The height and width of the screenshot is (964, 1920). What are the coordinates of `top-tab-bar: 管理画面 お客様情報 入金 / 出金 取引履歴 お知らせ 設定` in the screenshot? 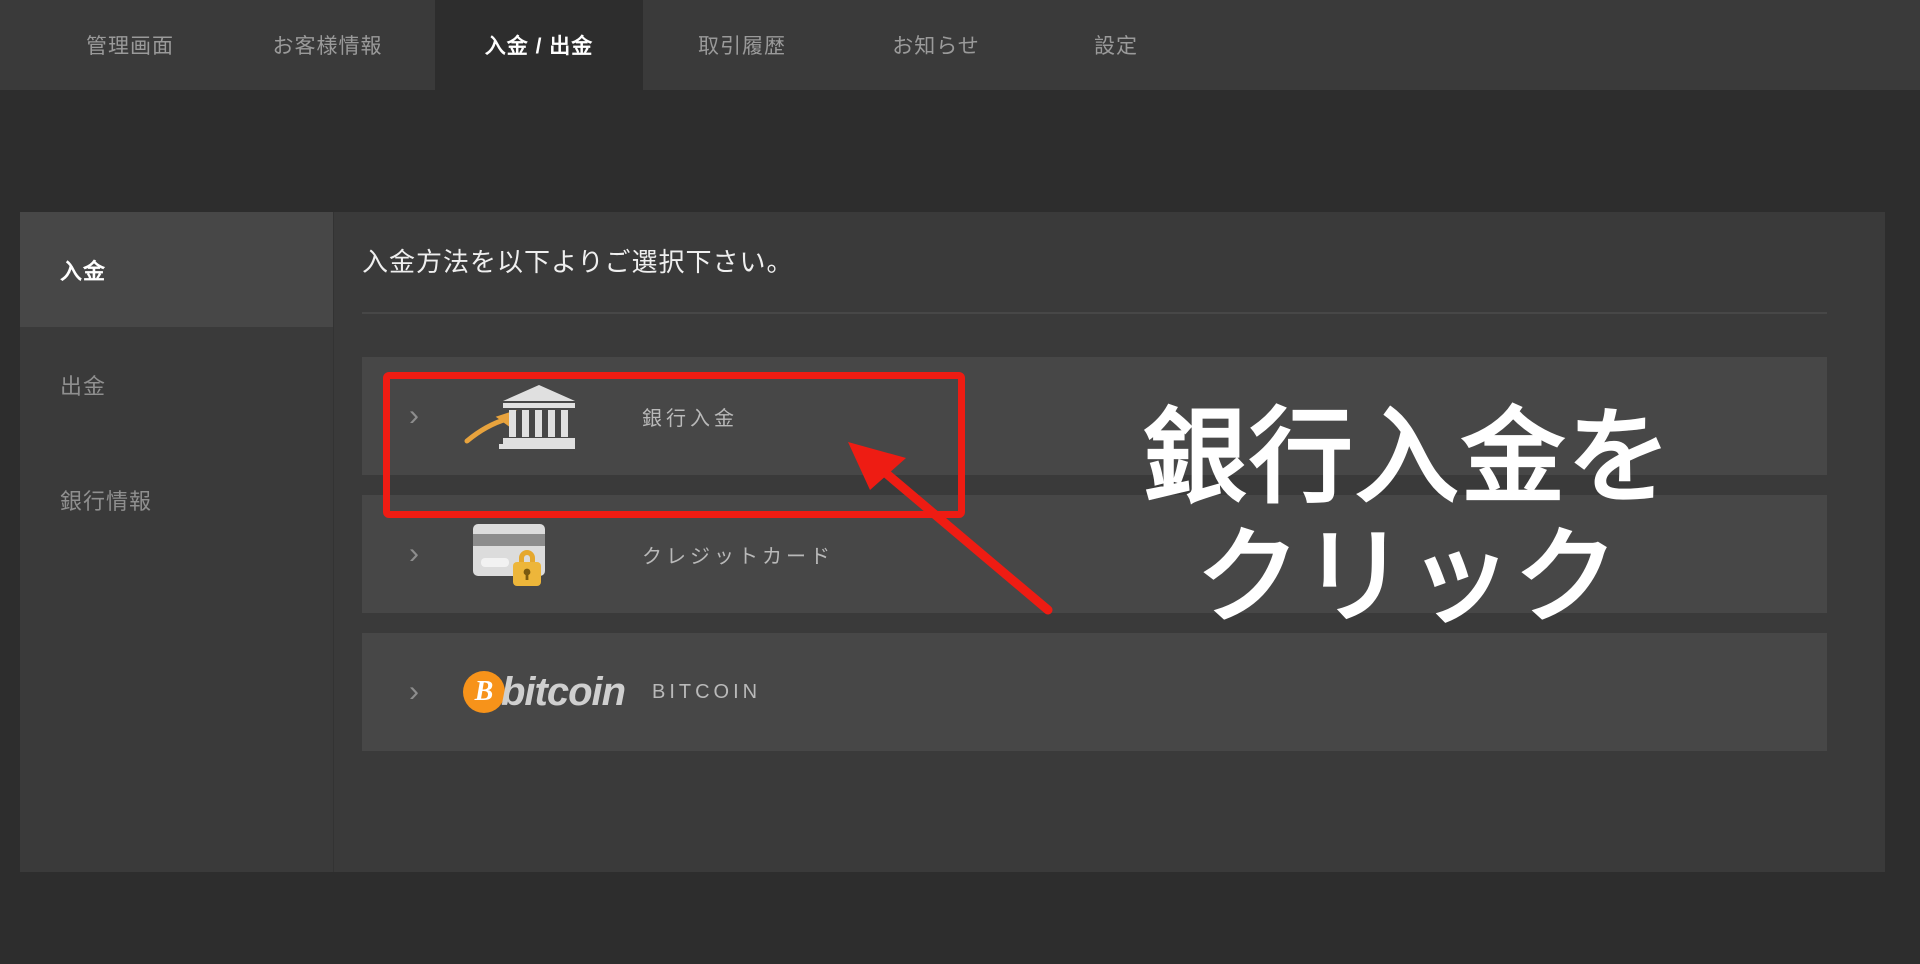 It's located at (960, 45).